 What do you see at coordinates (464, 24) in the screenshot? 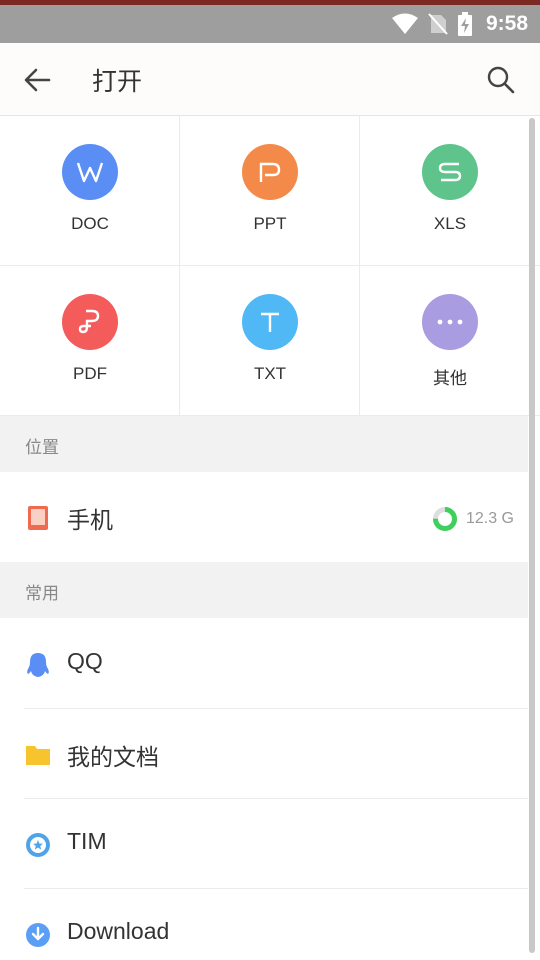
I see `battery-charging-icon` at bounding box center [464, 24].